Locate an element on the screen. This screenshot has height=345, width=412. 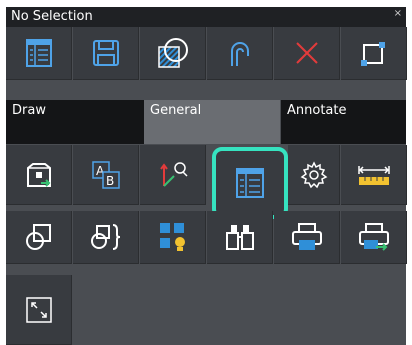
fullscreen-expand-icon is located at coordinates (38, 309).